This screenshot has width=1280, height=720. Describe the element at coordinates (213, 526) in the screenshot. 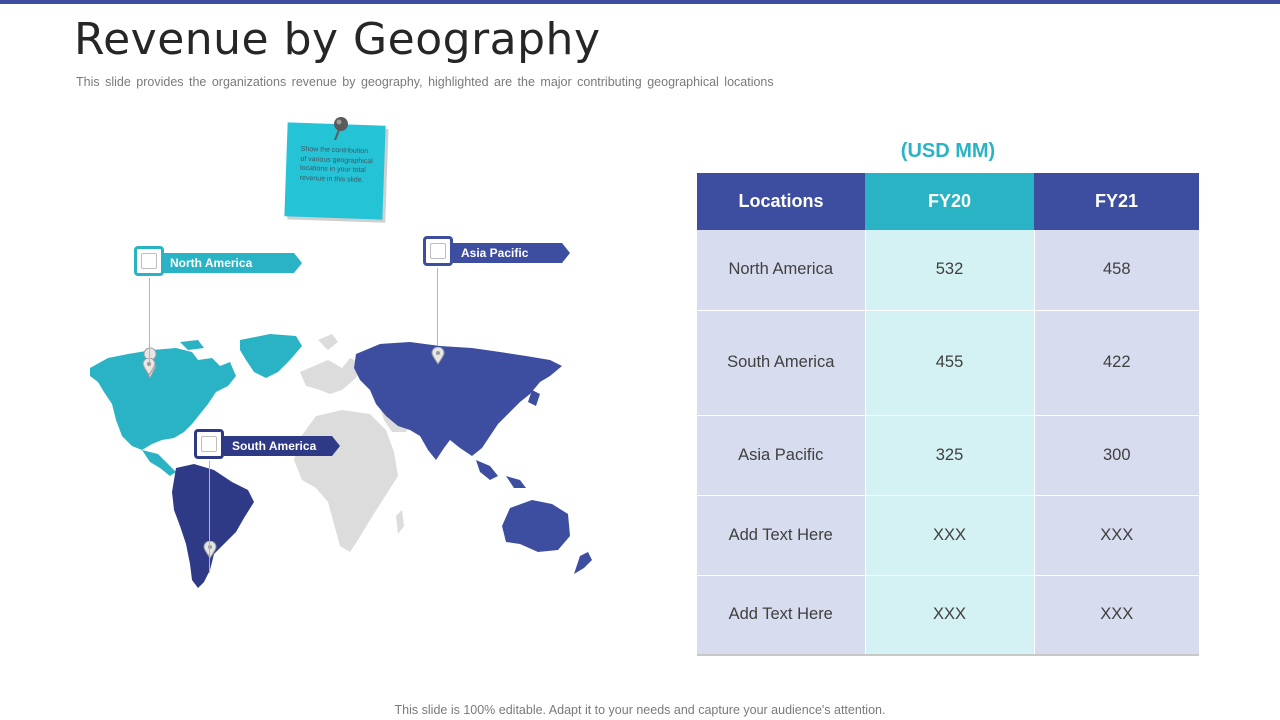

I see `south-america-region` at that location.